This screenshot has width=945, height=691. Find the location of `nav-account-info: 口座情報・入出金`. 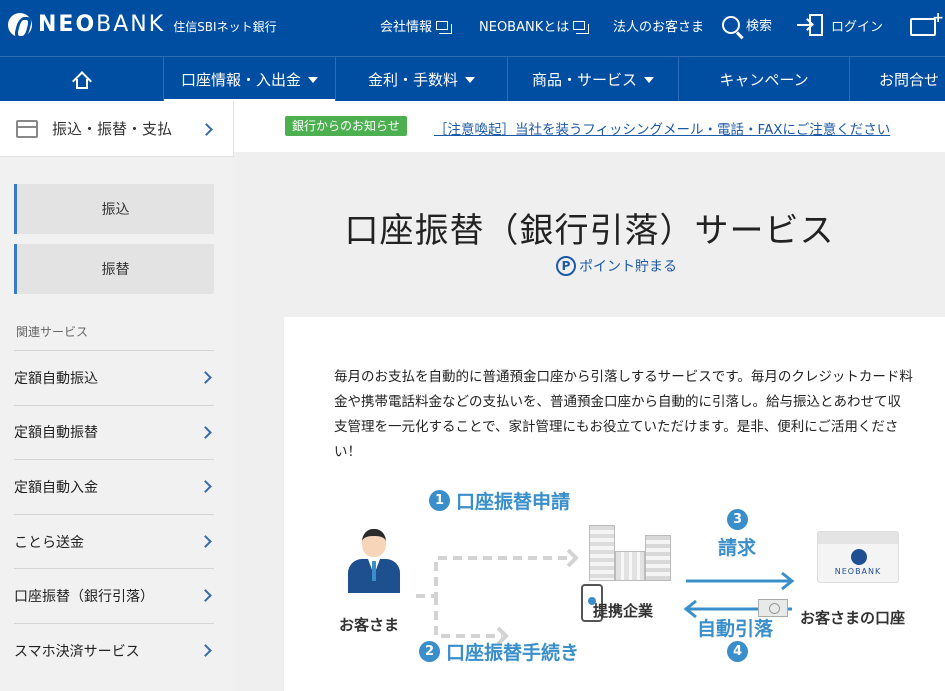

nav-account-info: 口座情報・入出金 is located at coordinates (250, 79).